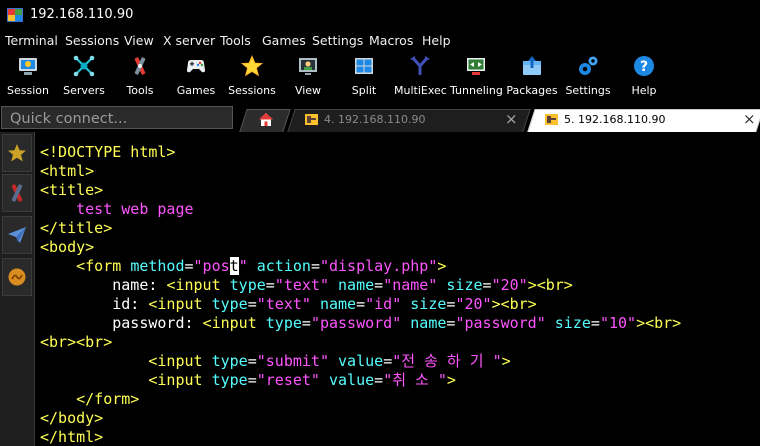  What do you see at coordinates (140, 90) in the screenshot?
I see `tools-label: Tools` at bounding box center [140, 90].